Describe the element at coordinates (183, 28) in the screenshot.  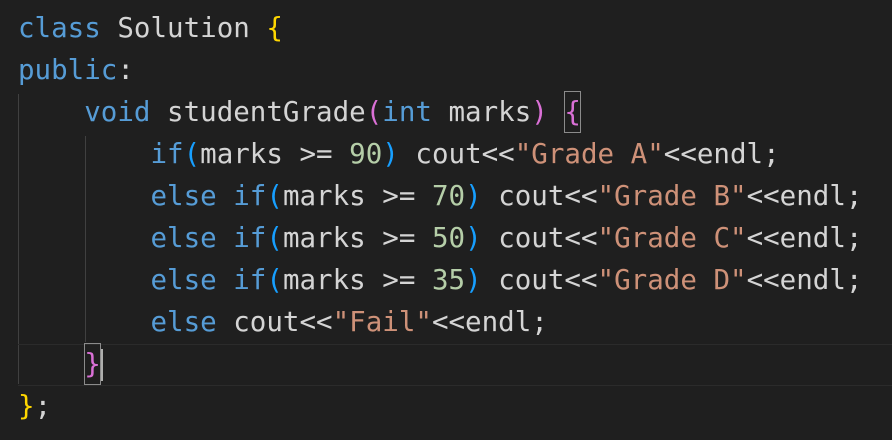
I see `class-name: Solution` at that location.